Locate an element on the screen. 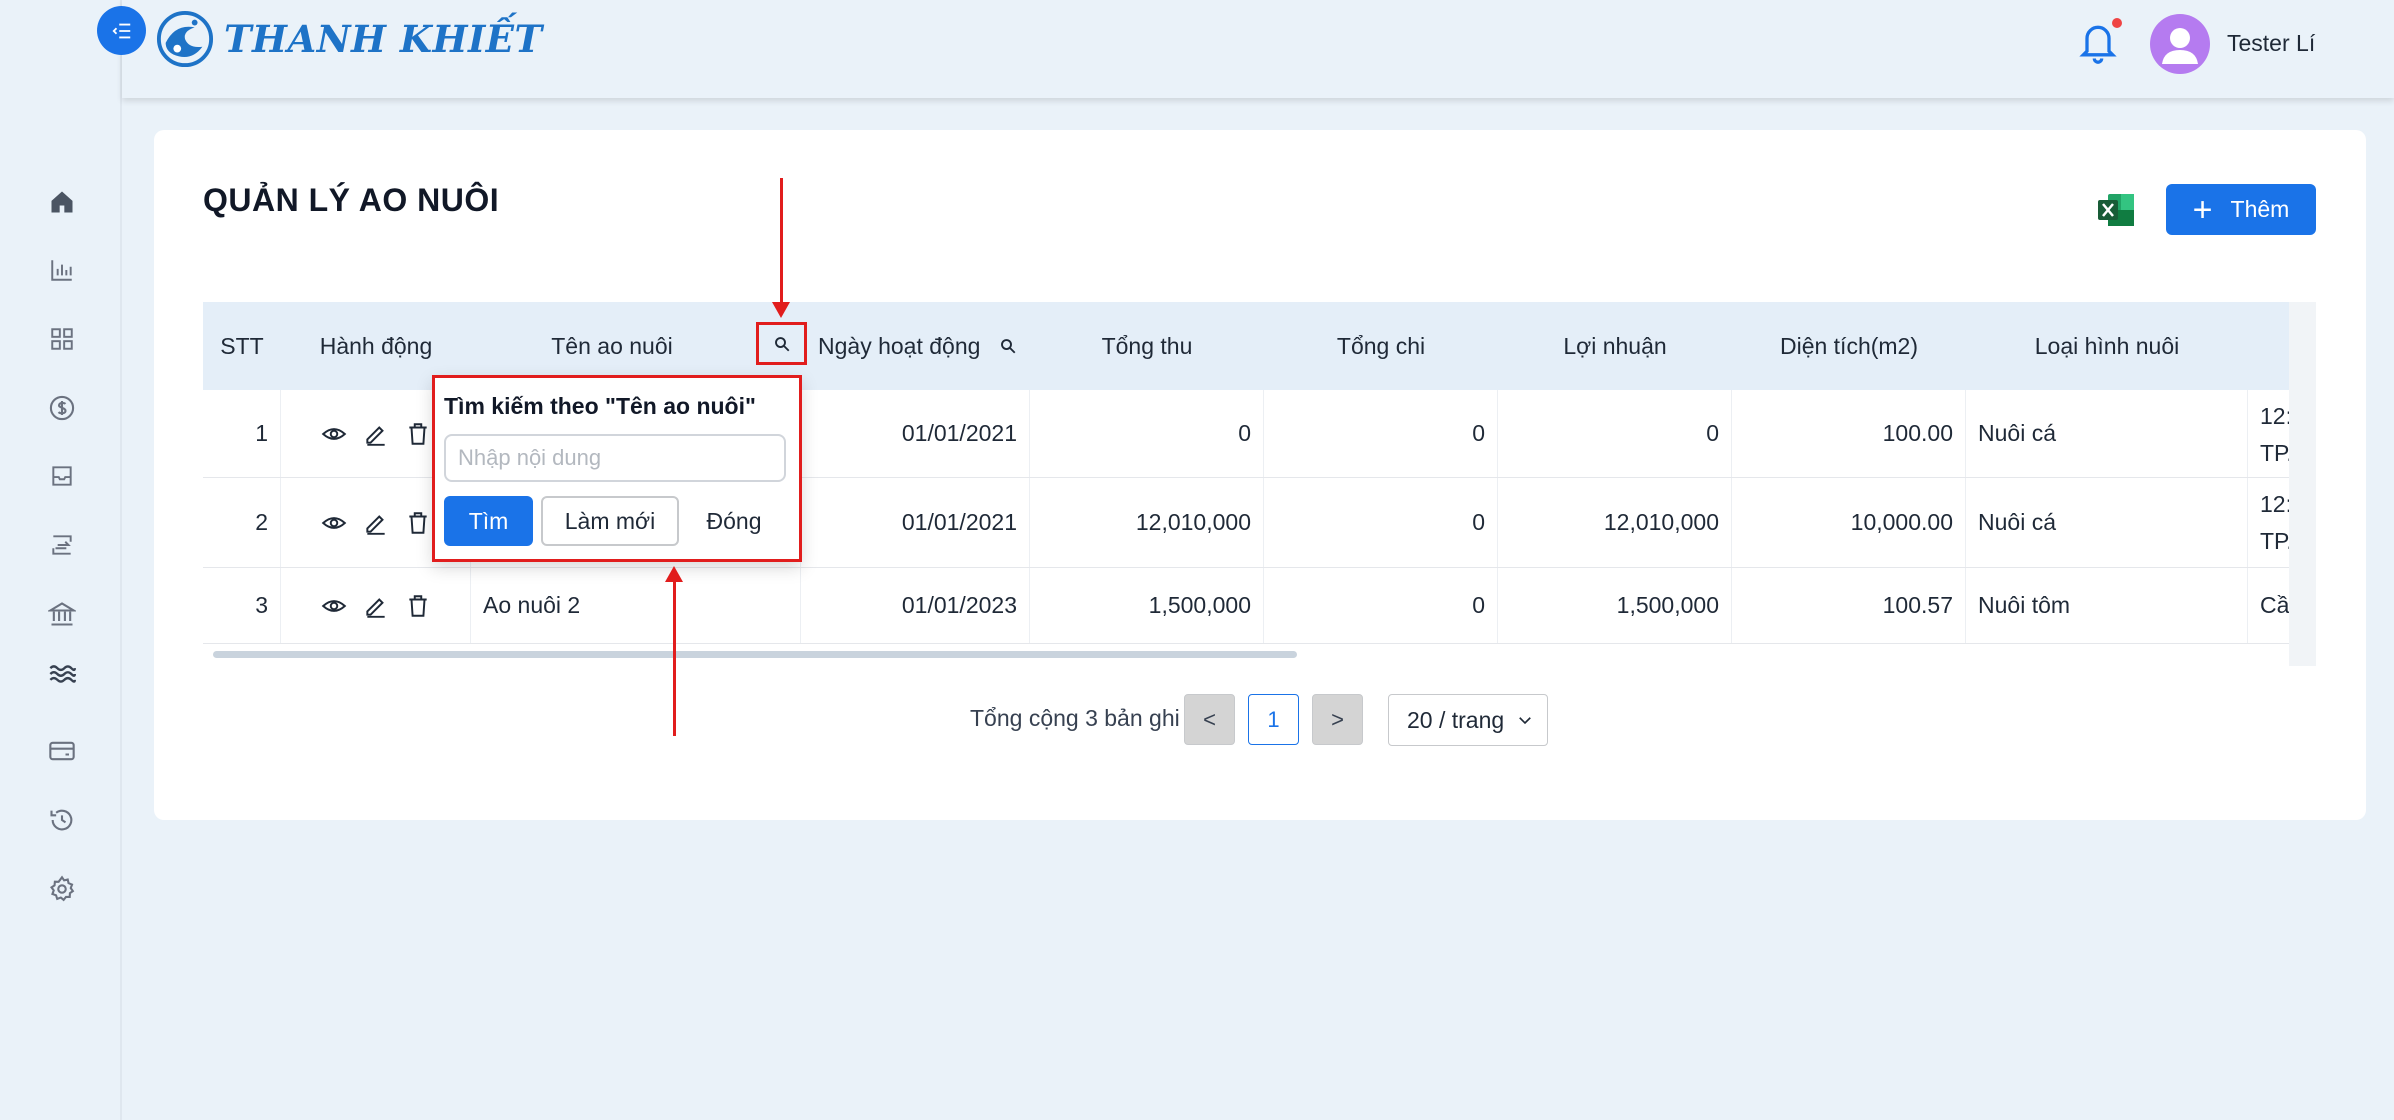 The width and height of the screenshot is (2394, 1120). menu-toggle-button is located at coordinates (121, 30).